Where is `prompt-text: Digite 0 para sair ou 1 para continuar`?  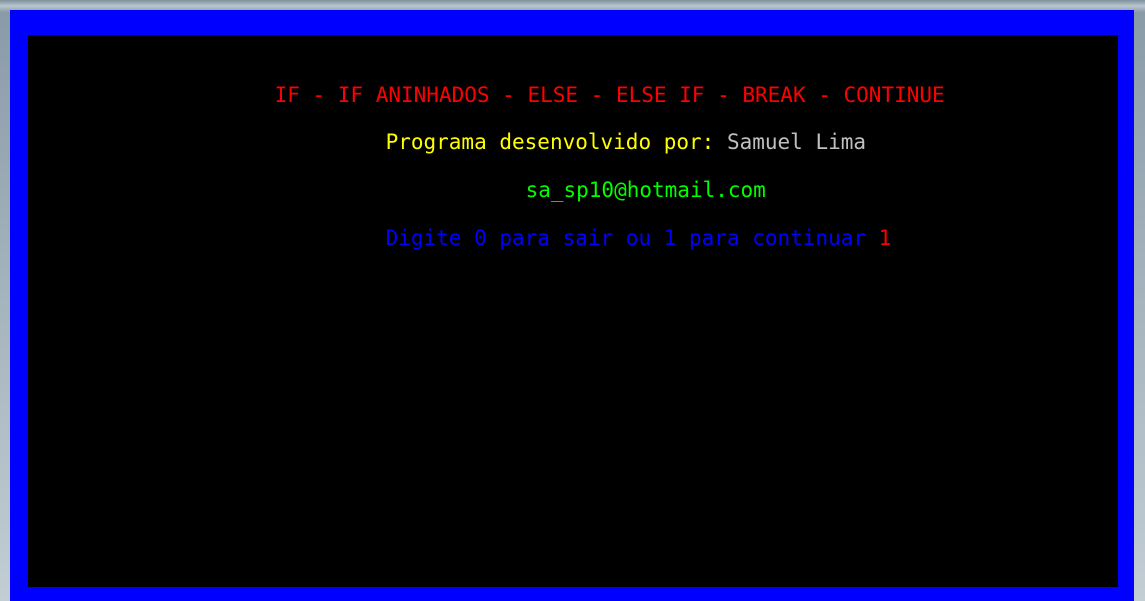
prompt-text: Digite 0 para sair ou 1 para continuar is located at coordinates (632, 238).